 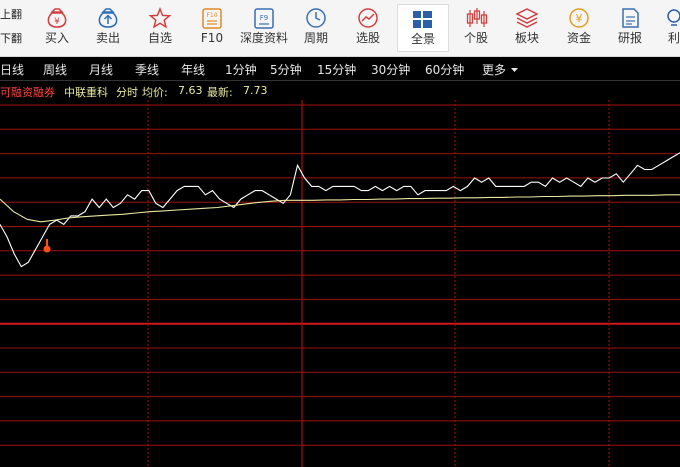 I want to click on yen-coin-icon: ¥, so click(x=579, y=18).